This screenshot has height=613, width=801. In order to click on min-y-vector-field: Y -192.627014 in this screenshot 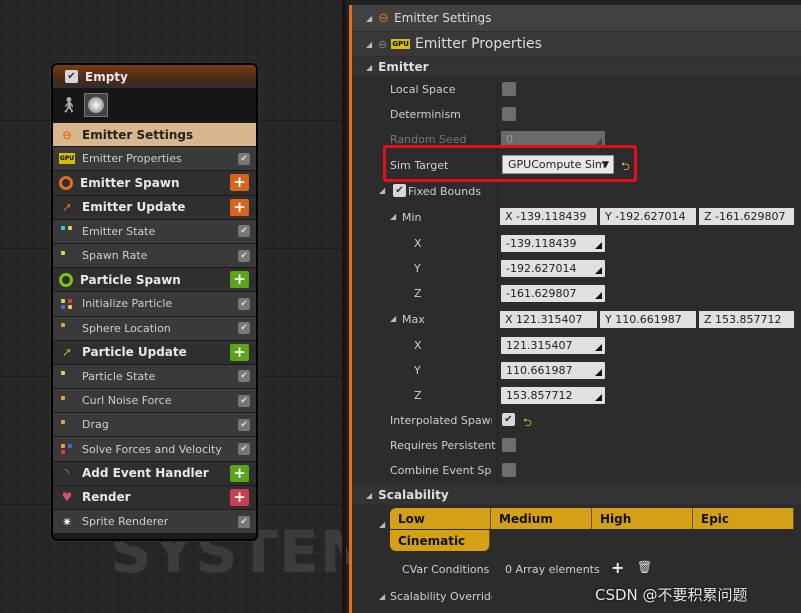, I will do `click(648, 216)`.